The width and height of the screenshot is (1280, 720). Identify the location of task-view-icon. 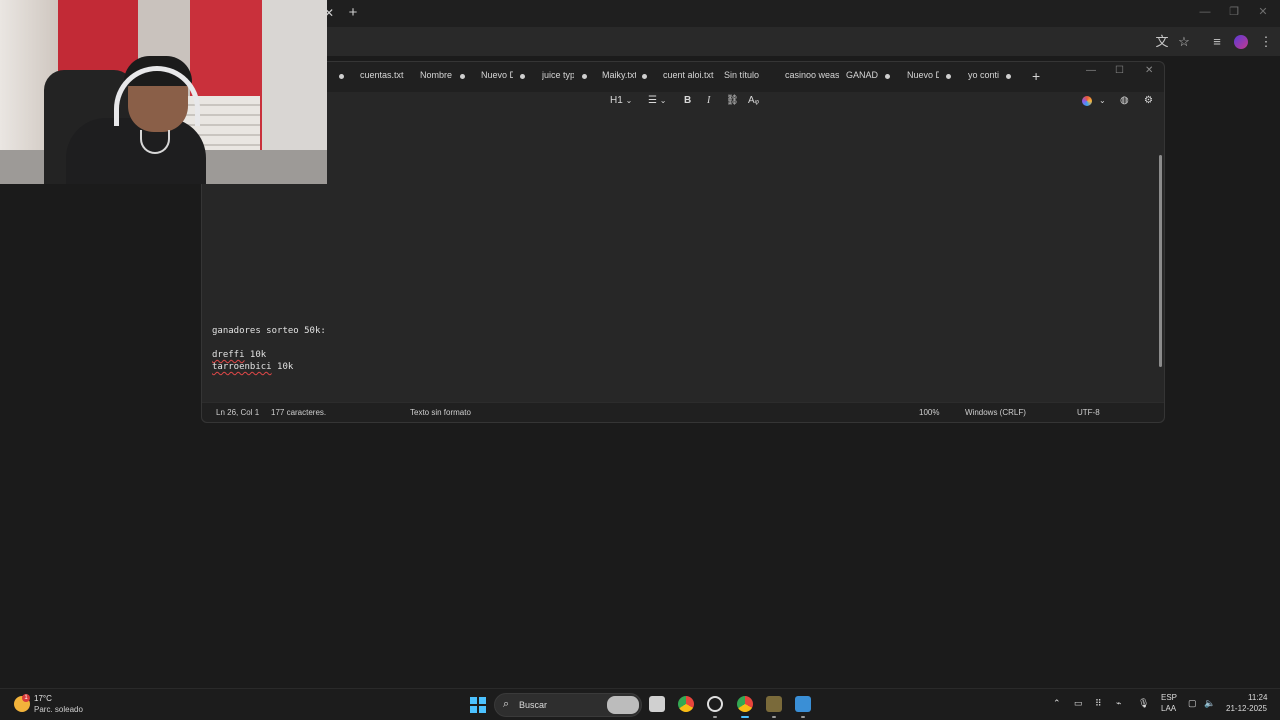
(657, 704).